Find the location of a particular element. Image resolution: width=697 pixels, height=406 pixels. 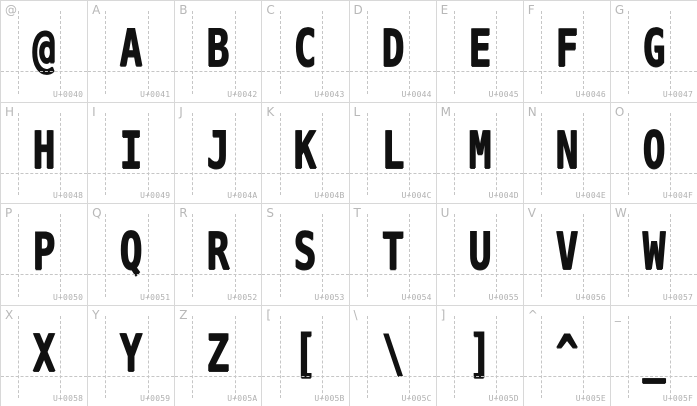

glyph-codepoint: U+004F is located at coordinates (677, 195).